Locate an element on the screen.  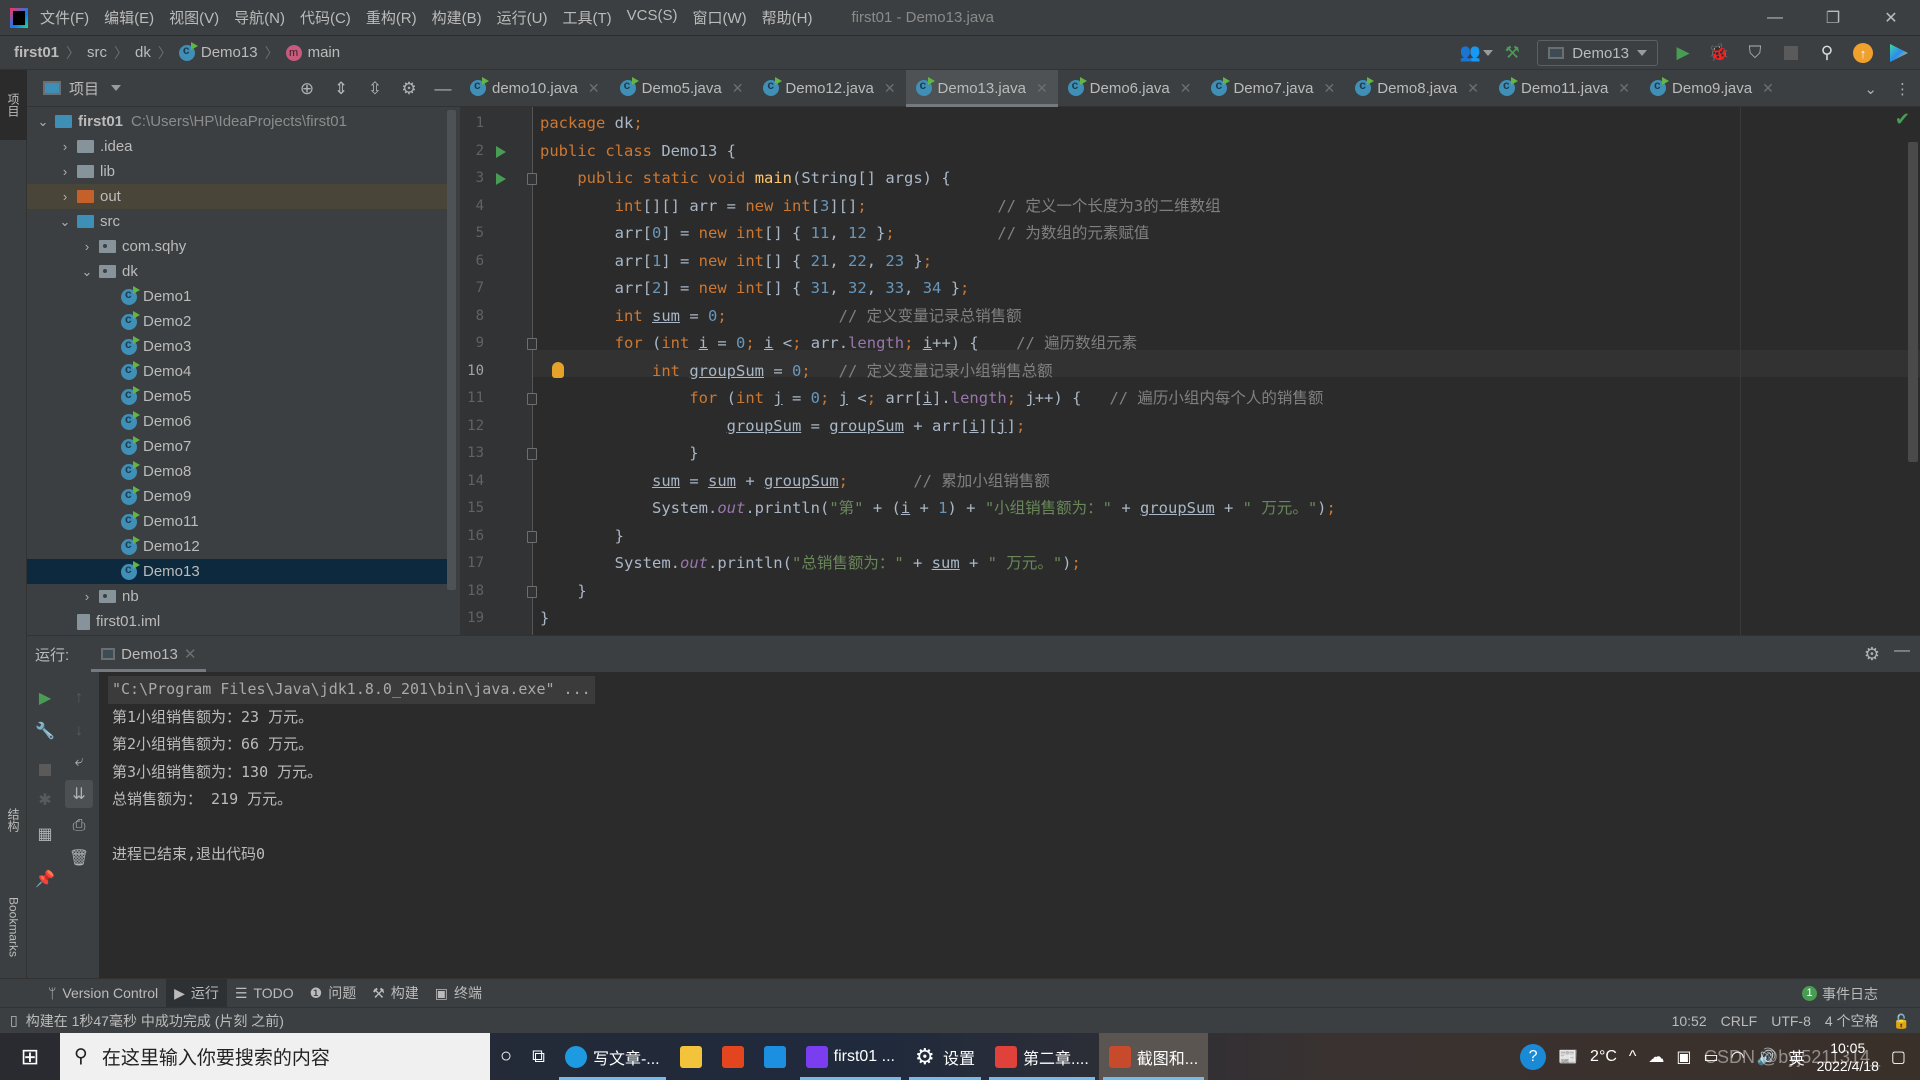
code-line: package dk; is located at coordinates (591, 123).